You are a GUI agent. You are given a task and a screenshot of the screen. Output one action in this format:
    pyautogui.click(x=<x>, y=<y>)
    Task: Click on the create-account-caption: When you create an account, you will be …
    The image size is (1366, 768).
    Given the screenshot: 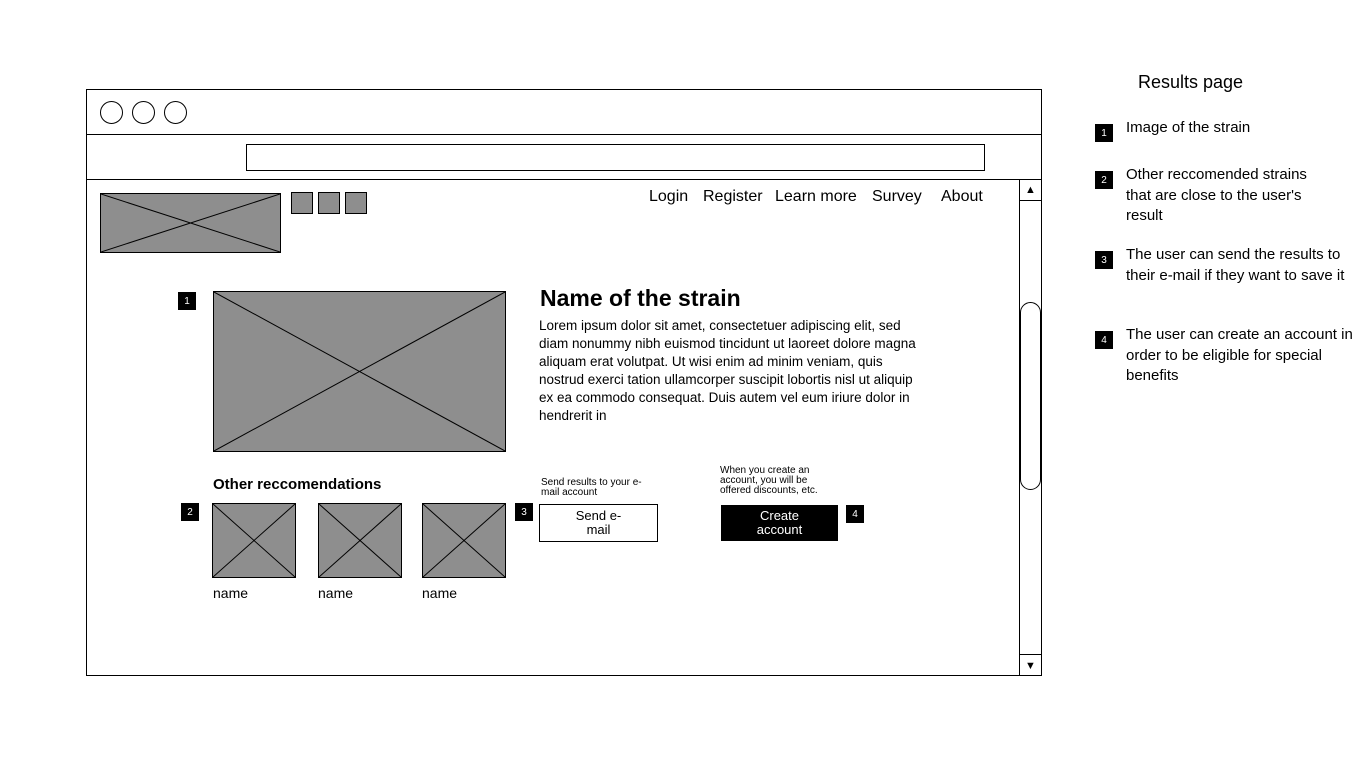 What is the action you would take?
    pyautogui.click(x=769, y=480)
    